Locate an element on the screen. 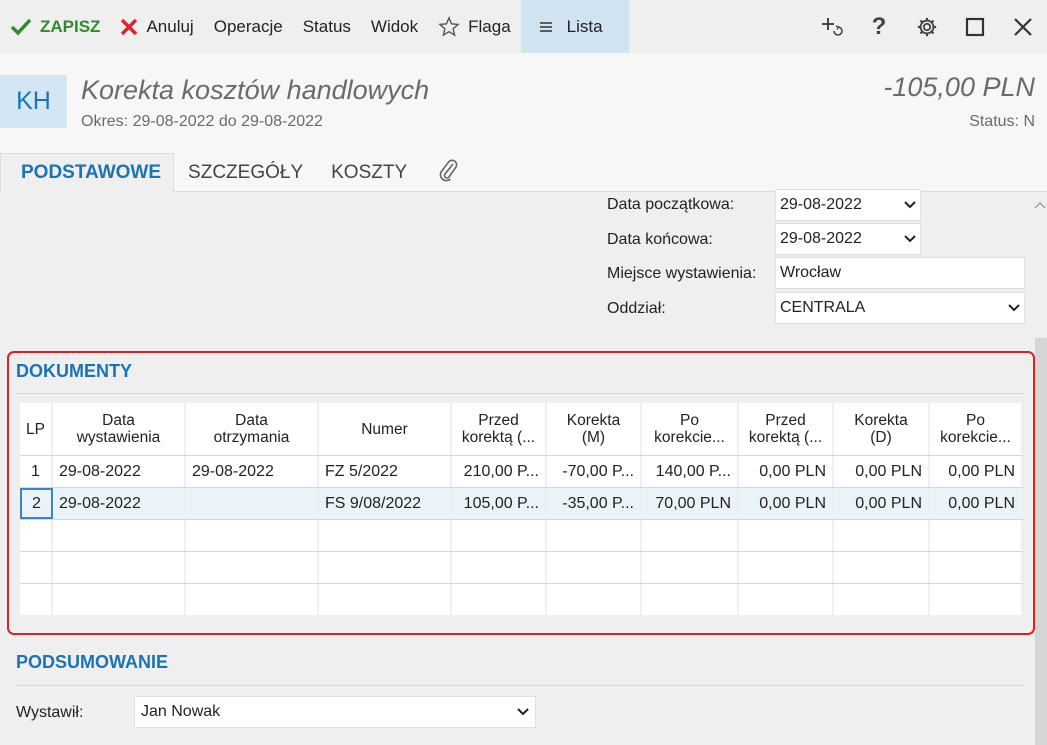 The width and height of the screenshot is (1047, 745). document-title: Korekta kosztów handlowych is located at coordinates (255, 90).